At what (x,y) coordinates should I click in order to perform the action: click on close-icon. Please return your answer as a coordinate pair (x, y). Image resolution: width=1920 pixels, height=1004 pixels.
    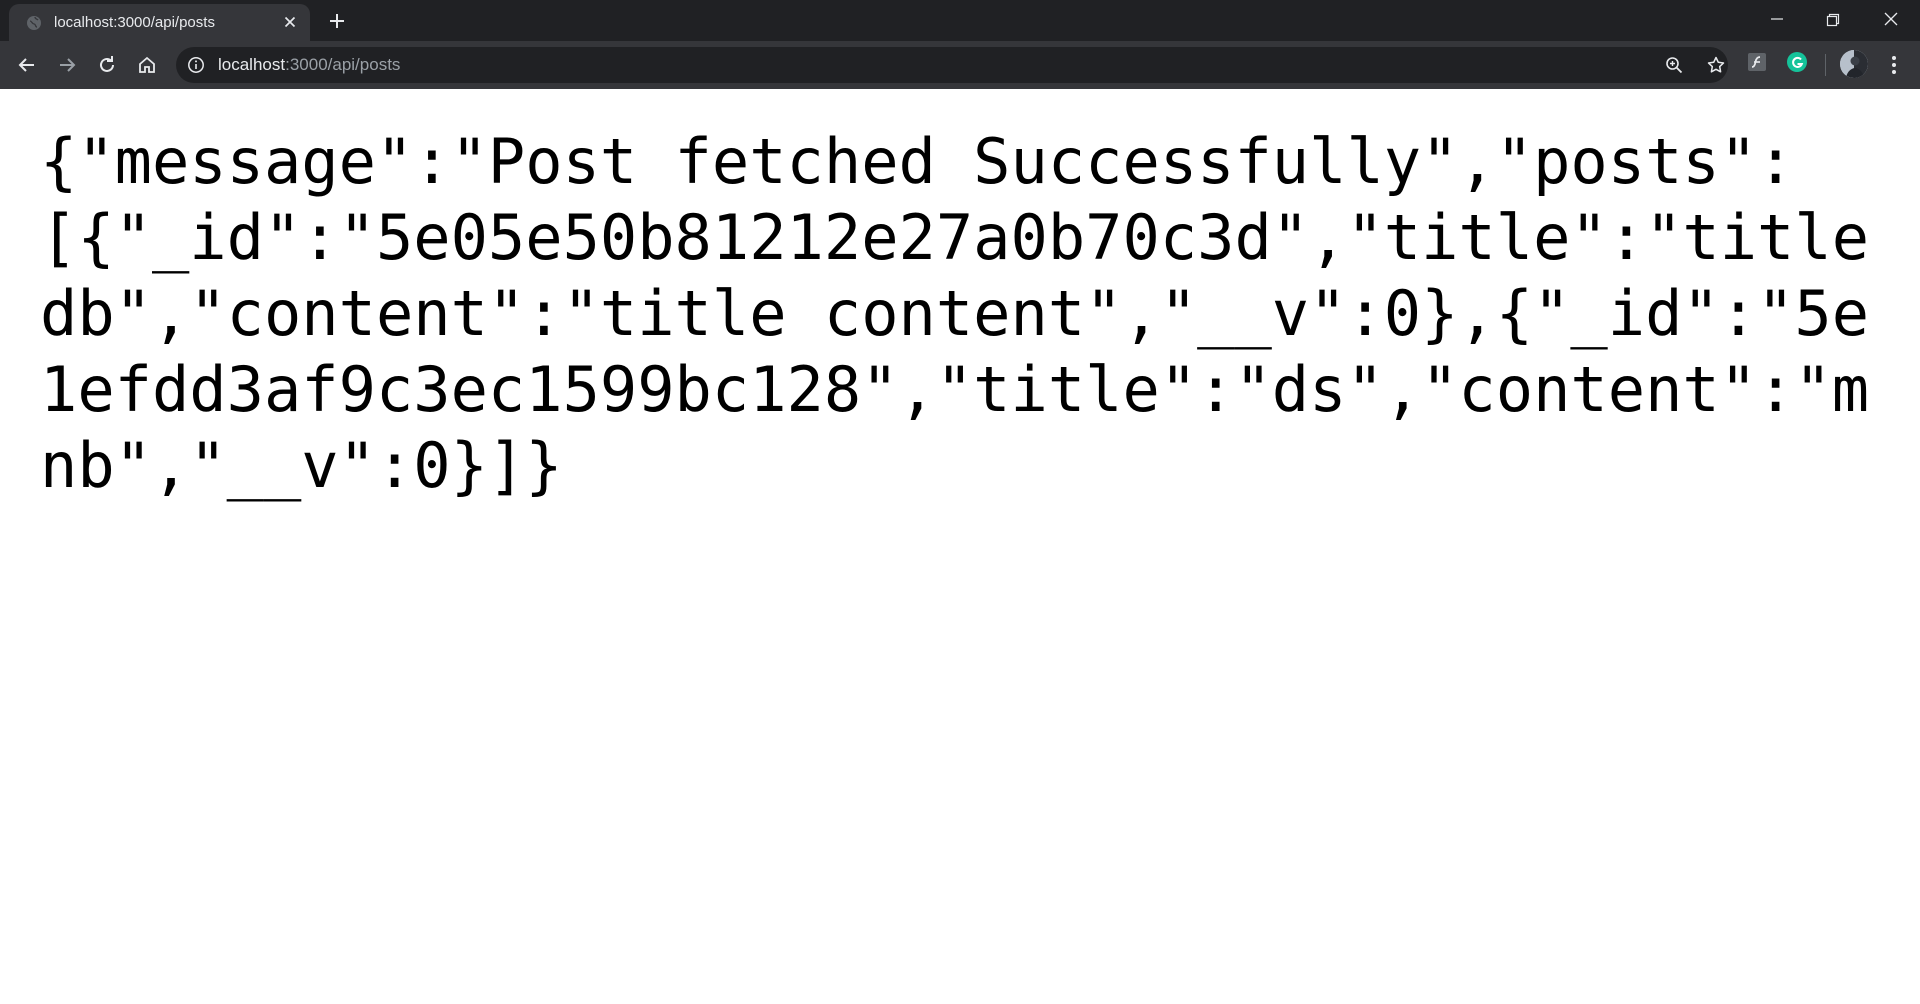
    Looking at the image, I should click on (290, 22).